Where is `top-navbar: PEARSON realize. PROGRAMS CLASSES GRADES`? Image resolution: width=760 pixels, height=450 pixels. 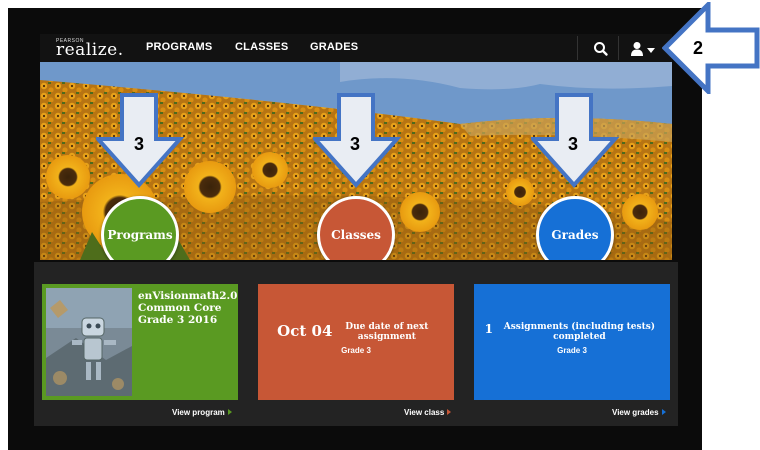
top-navbar: PEARSON realize. PROGRAMS CLASSES GRADES is located at coordinates (356, 48).